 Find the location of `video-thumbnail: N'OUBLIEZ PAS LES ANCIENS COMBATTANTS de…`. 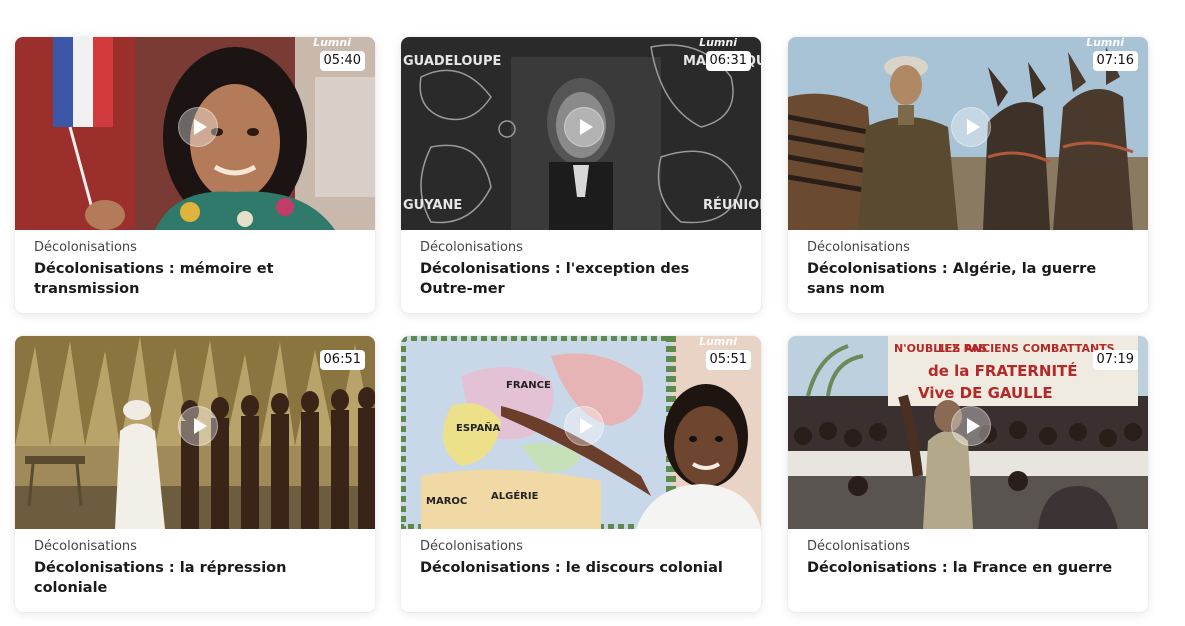

video-thumbnail: N'OUBLIEZ PAS LES ANCIENS COMBATTANTS de… is located at coordinates (968, 432).